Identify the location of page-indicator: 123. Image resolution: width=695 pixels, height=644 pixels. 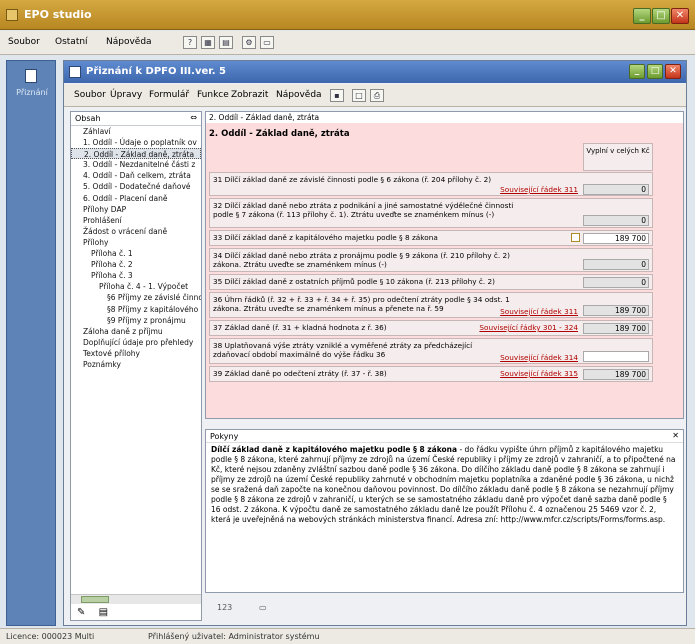
(225, 607).